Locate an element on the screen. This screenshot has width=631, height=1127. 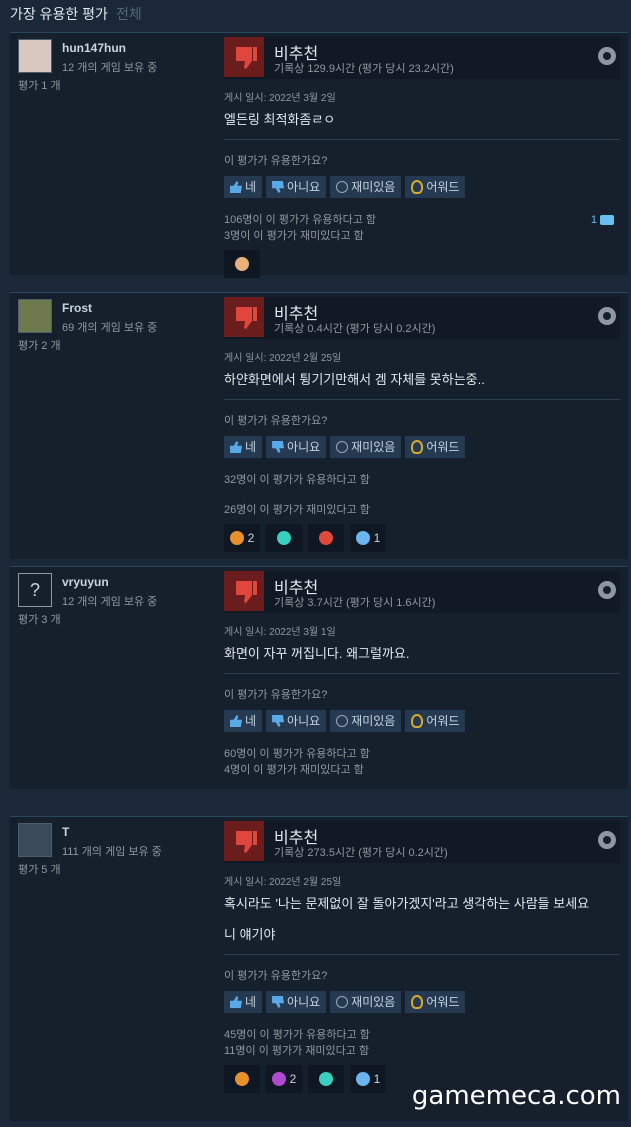
review-count: 평가 1 개 is located at coordinates (39, 85).